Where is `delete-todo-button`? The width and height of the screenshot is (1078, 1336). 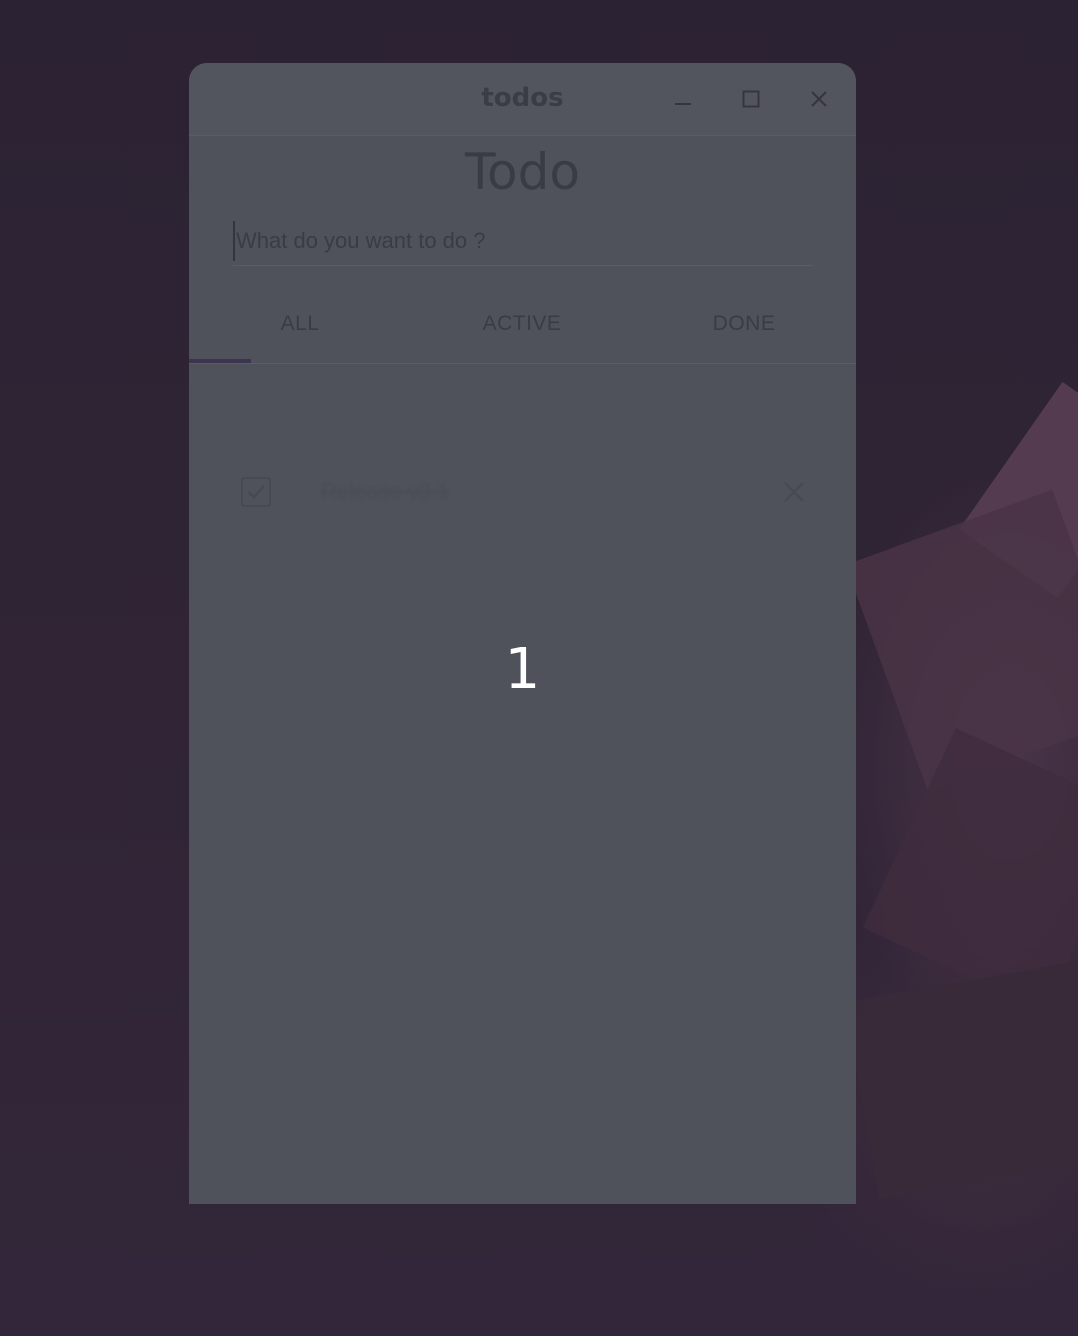 delete-todo-button is located at coordinates (794, 492).